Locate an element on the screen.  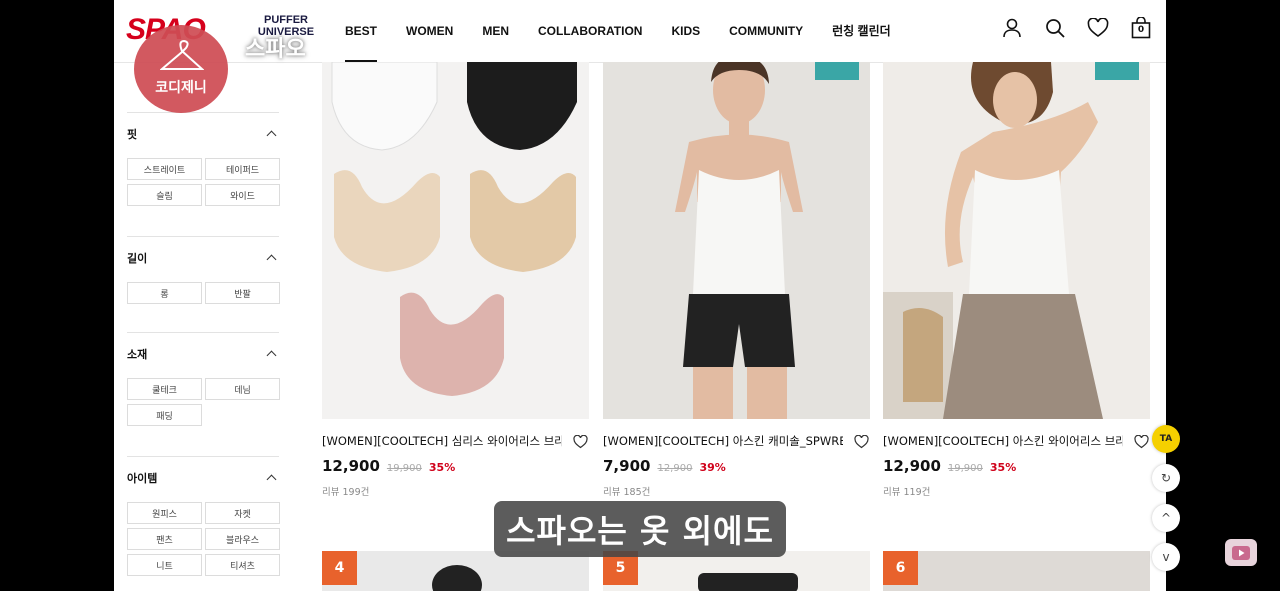
review-count: 리뷰 185건 is located at coordinates (627, 492).